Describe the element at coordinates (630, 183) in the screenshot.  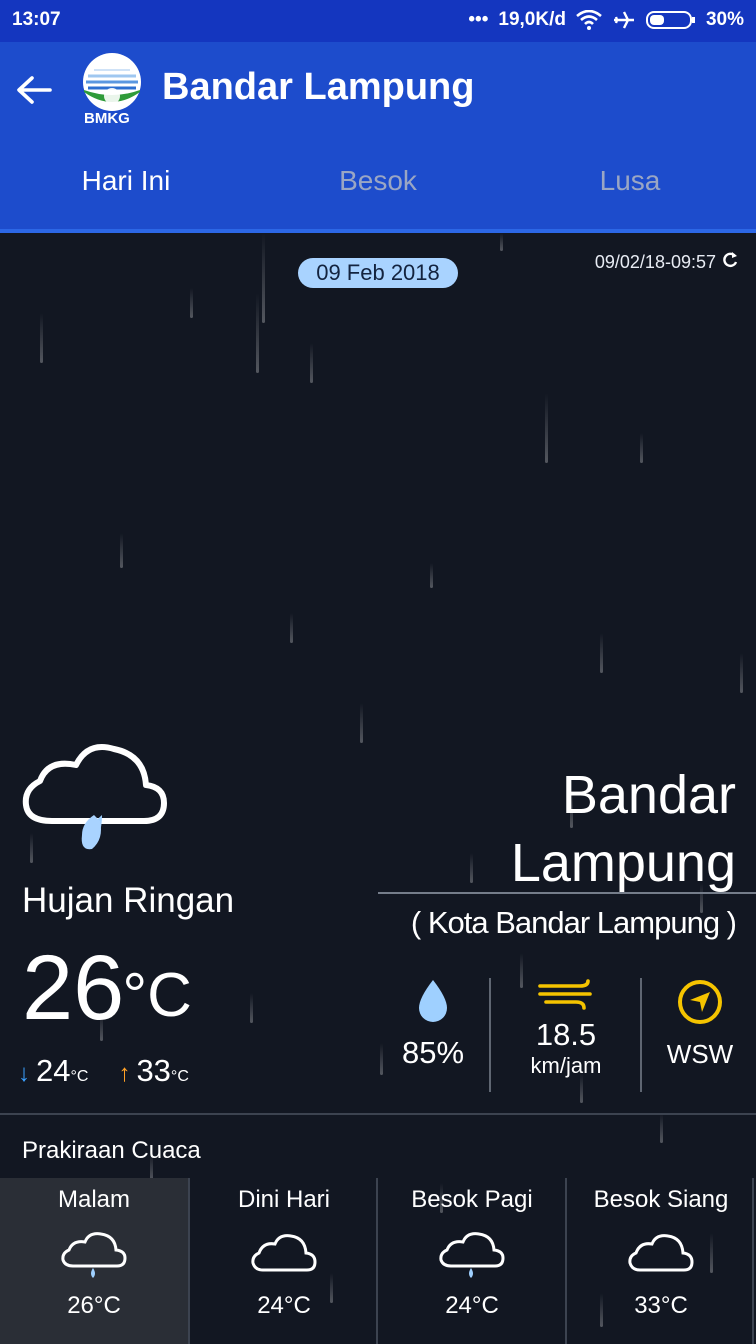
I see `tab-lusa: Lusa` at that location.